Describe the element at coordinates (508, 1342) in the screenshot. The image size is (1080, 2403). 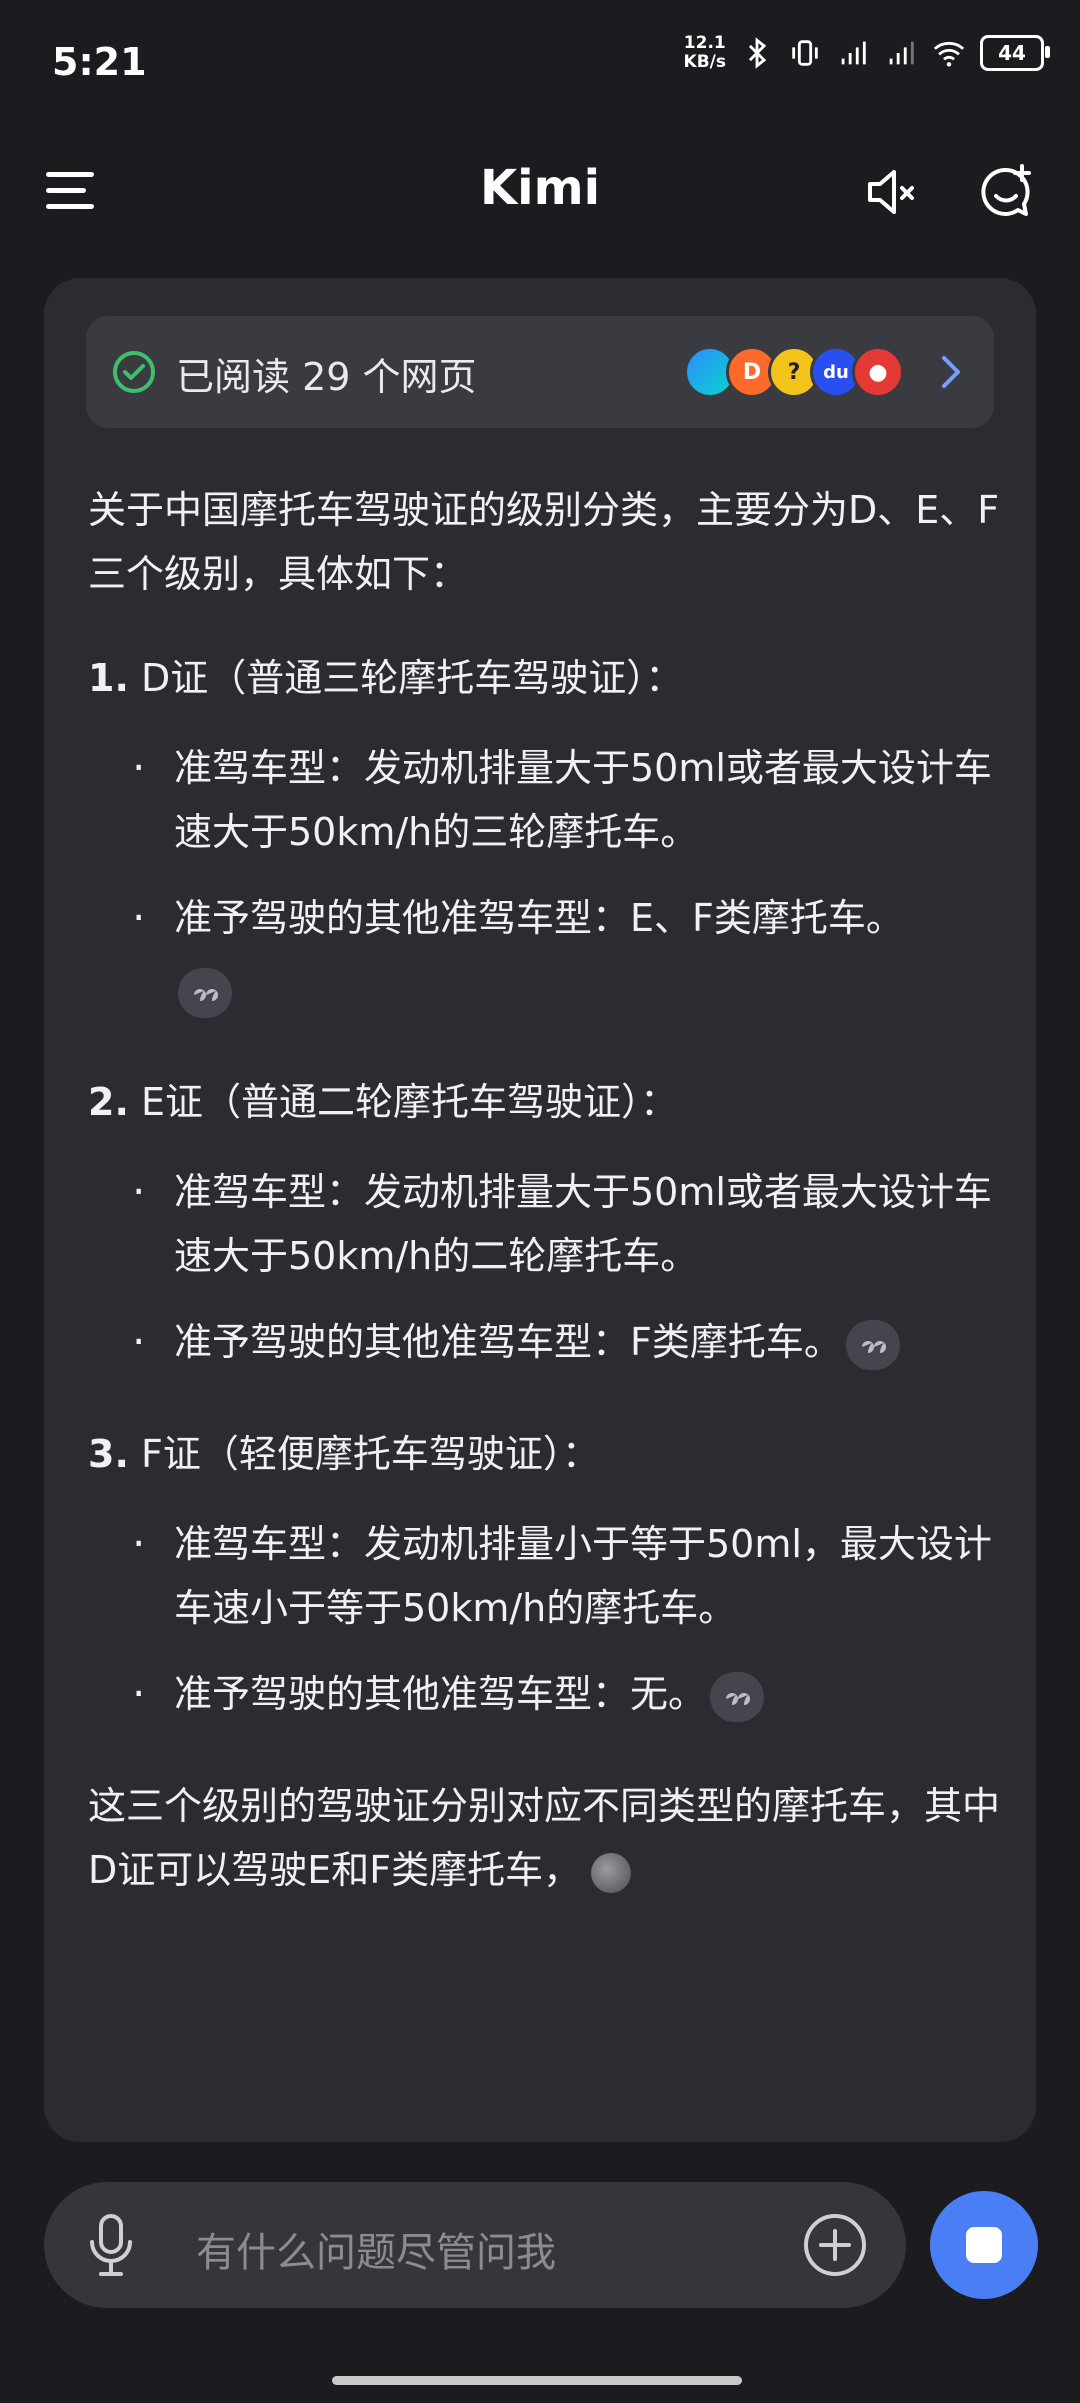
I see `bullet-text: 准予驾驶的其他准驾车型：F类摩托车。` at that location.